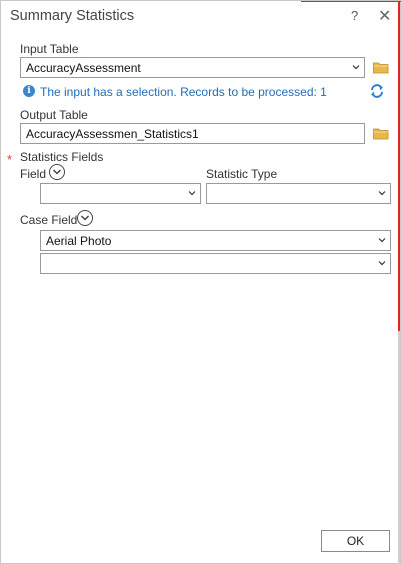 This screenshot has width=401, height=564. I want to click on help-button: ?, so click(354, 15).